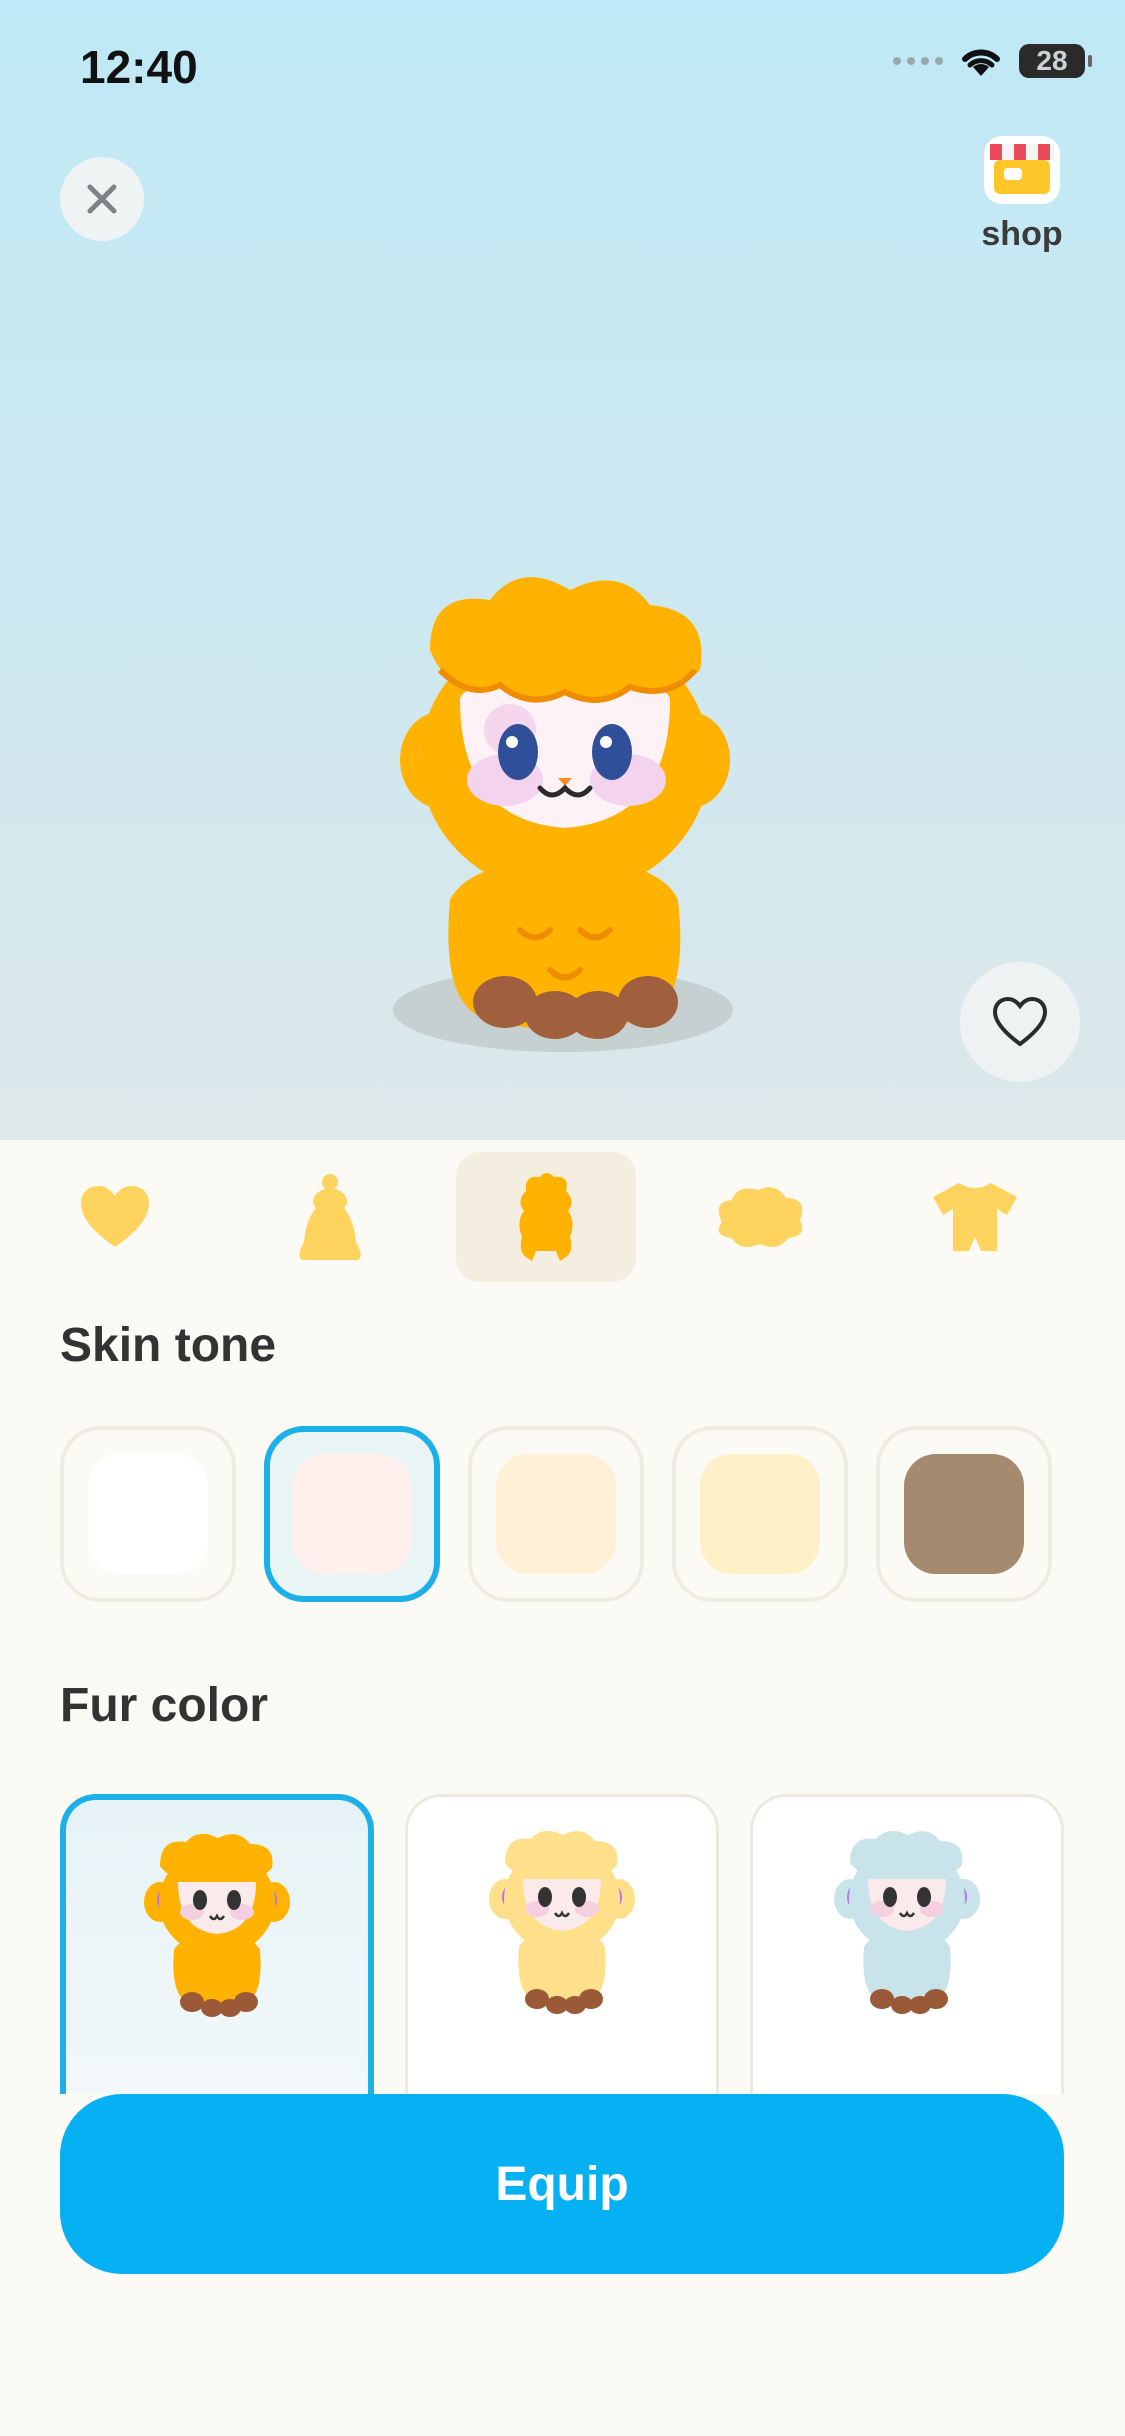  I want to click on outfit-icon, so click(975, 1217).